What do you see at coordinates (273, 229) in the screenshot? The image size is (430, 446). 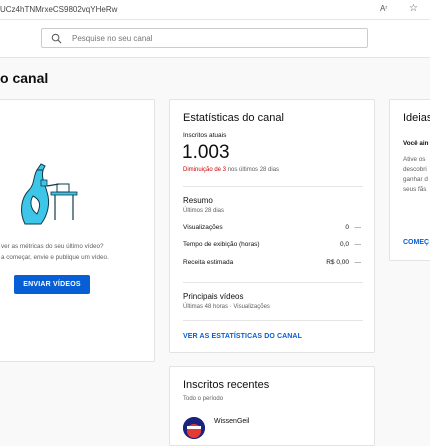 I see `metric-row-views: Visualizações 0 —` at bounding box center [273, 229].